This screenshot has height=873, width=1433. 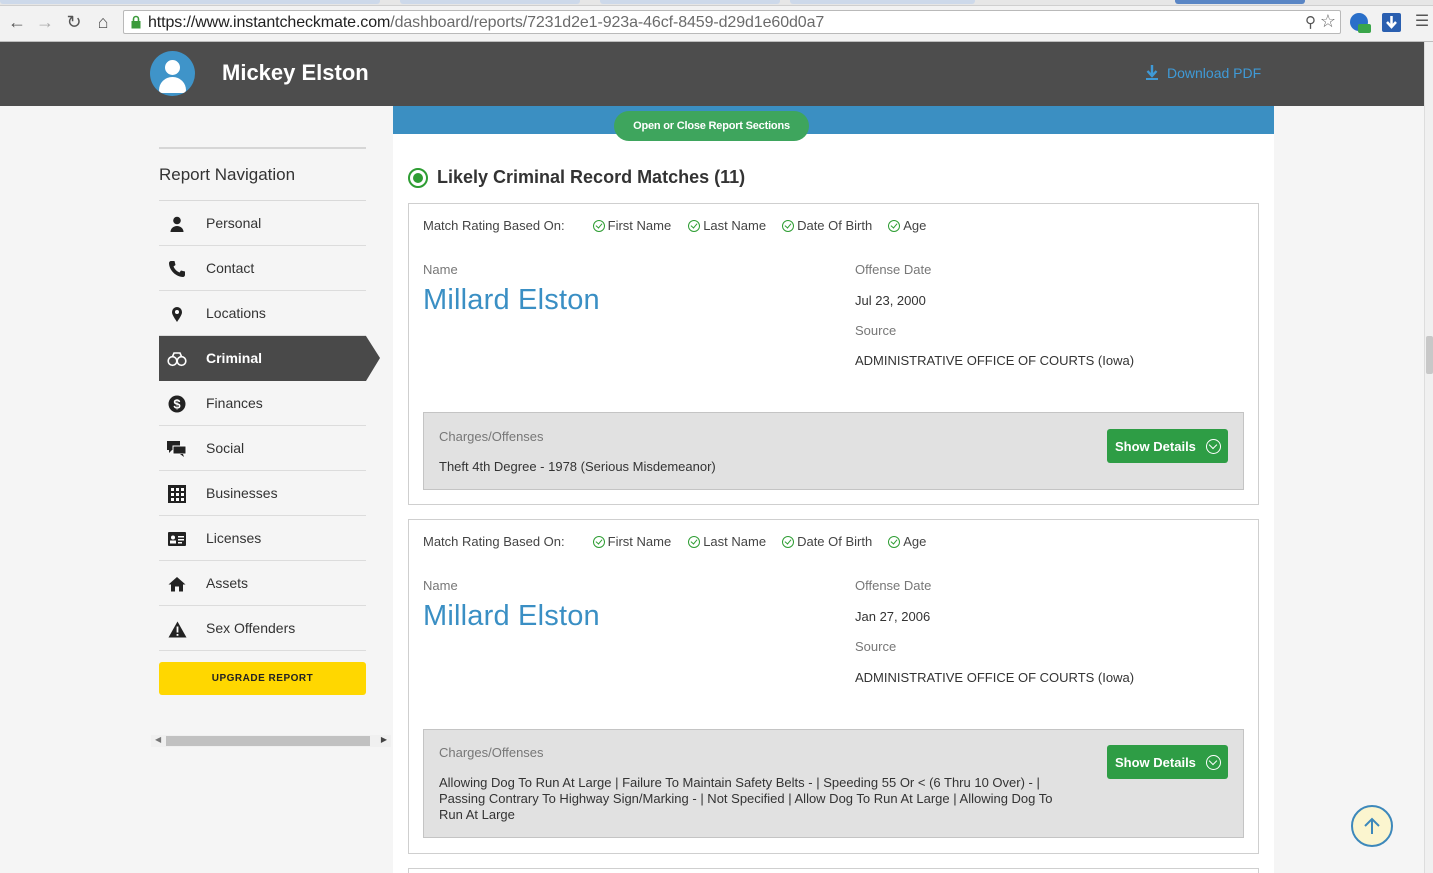 What do you see at coordinates (418, 177) in the screenshot?
I see `status-dot-icon` at bounding box center [418, 177].